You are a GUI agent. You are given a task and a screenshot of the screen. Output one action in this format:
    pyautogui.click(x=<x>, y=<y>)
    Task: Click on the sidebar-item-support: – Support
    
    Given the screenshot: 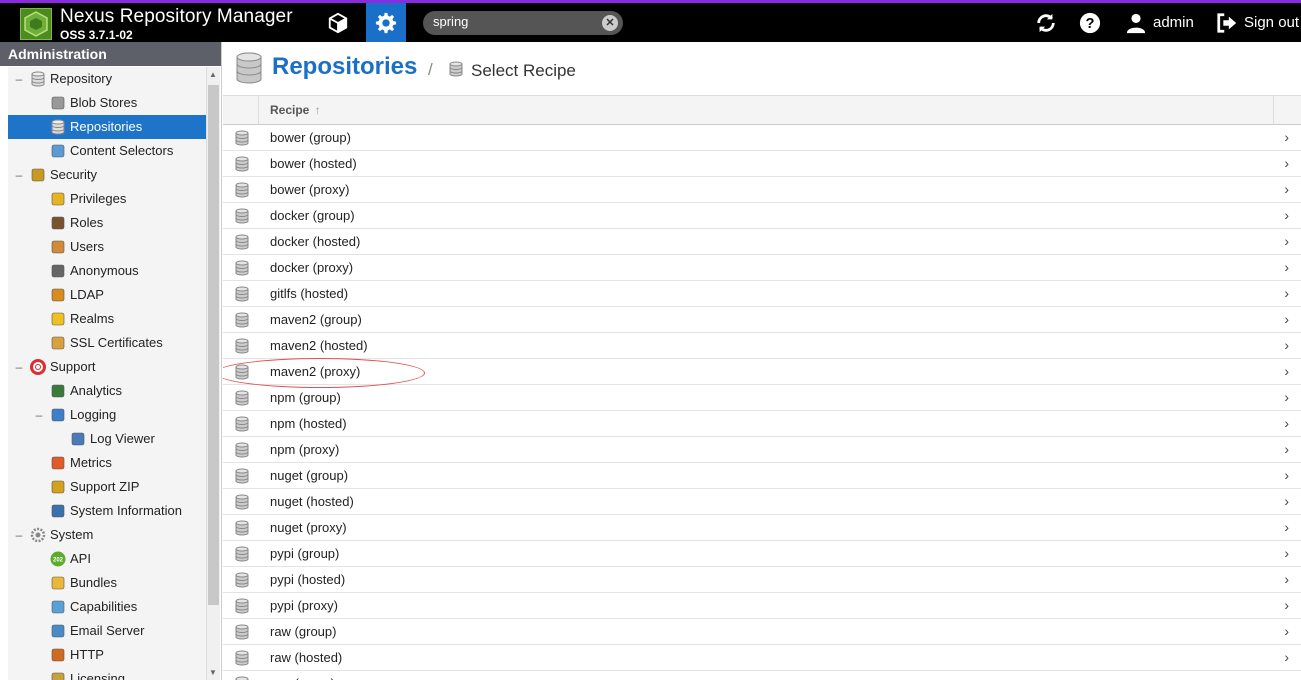 What is the action you would take?
    pyautogui.click(x=107, y=367)
    